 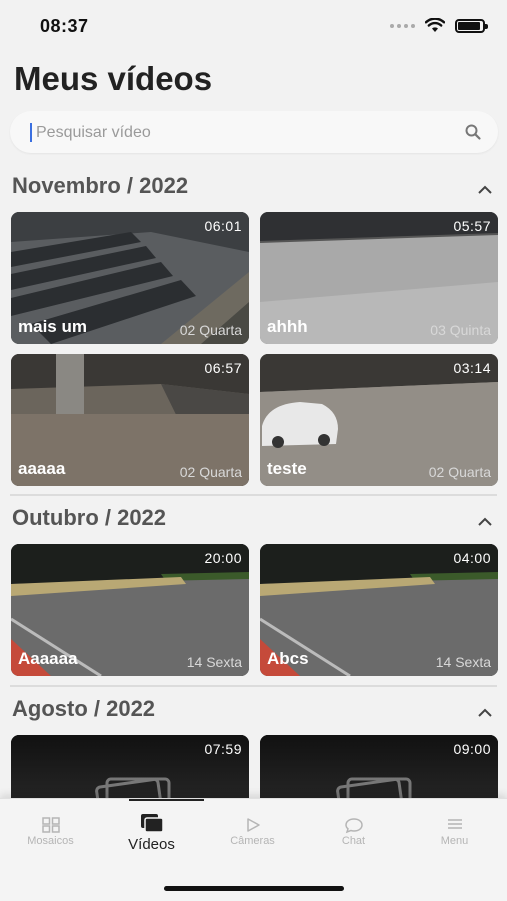 I want to click on home-indicator, so click(x=254, y=888).